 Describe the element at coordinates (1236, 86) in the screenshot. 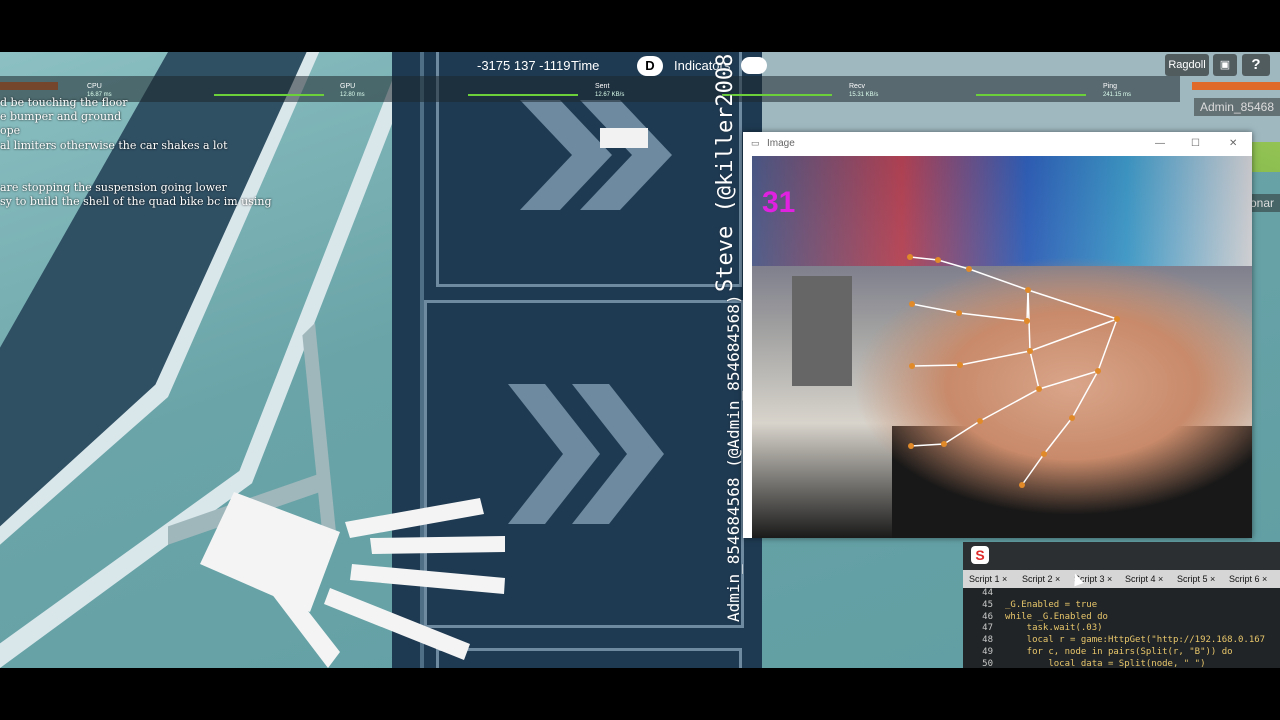

I see `orange-bar-right` at that location.